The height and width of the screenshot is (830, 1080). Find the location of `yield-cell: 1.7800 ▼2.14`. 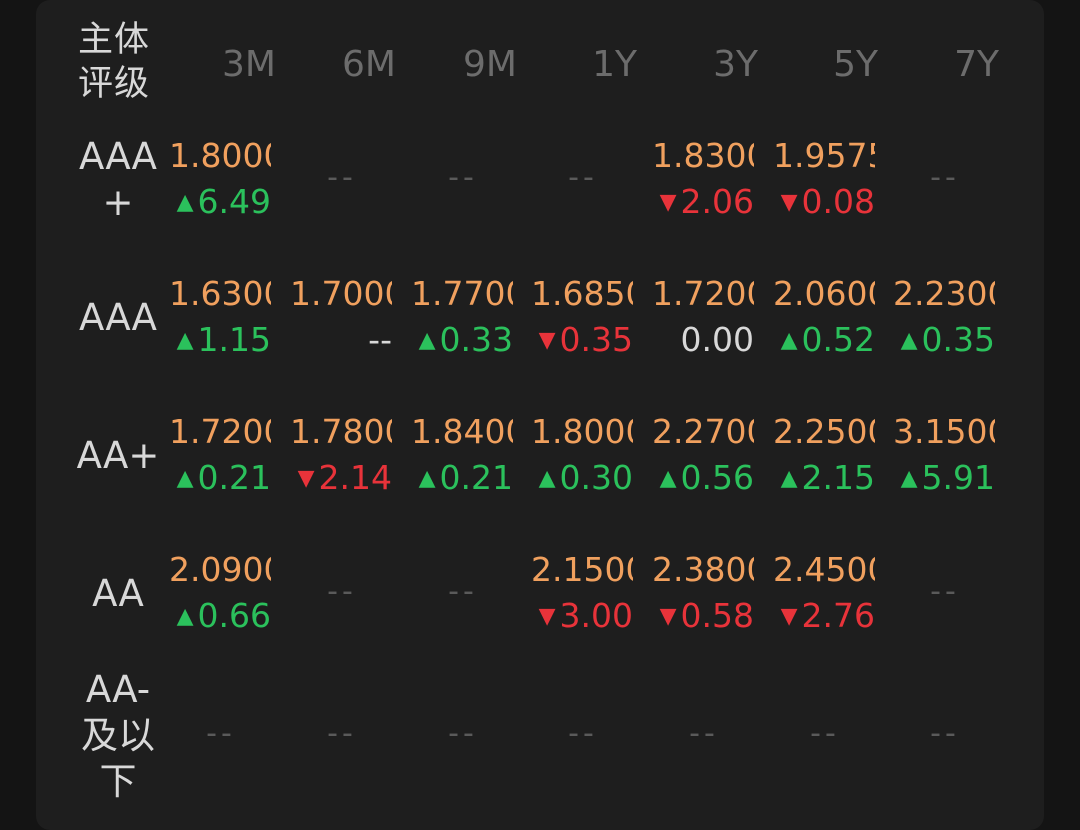

yield-cell: 1.7800 ▼2.14 is located at coordinates (342, 458).